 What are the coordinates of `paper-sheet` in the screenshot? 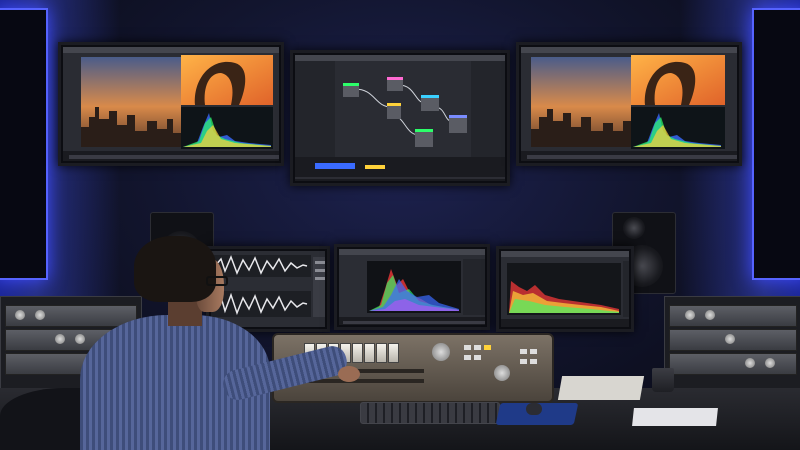 It's located at (675, 417).